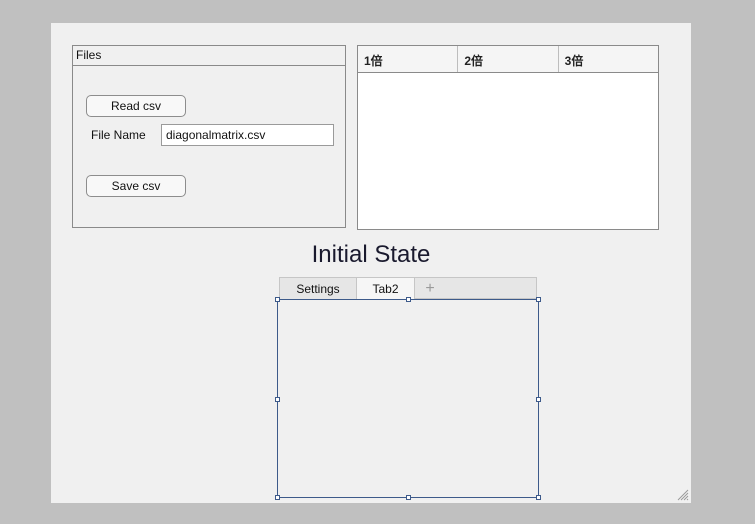 Image resolution: width=755 pixels, height=524 pixels. Describe the element at coordinates (118, 135) in the screenshot. I see `file-name-label: File Name` at that location.